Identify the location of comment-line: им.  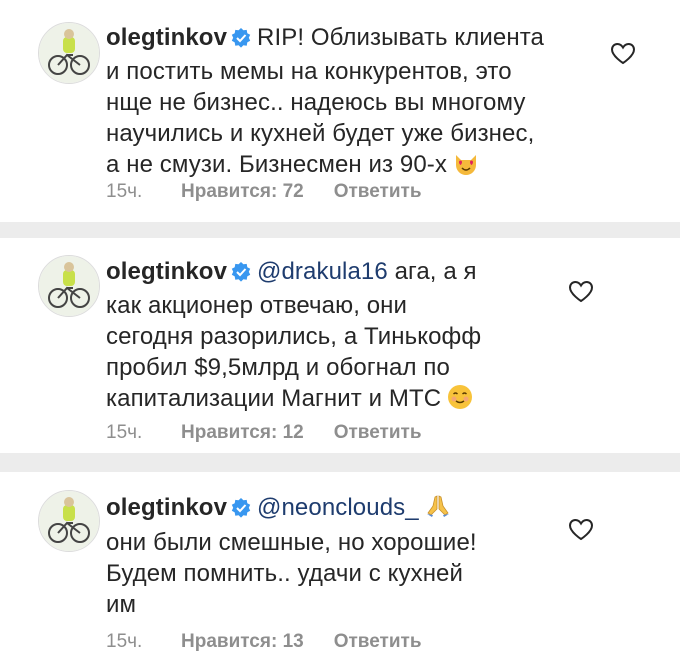
(121, 604).